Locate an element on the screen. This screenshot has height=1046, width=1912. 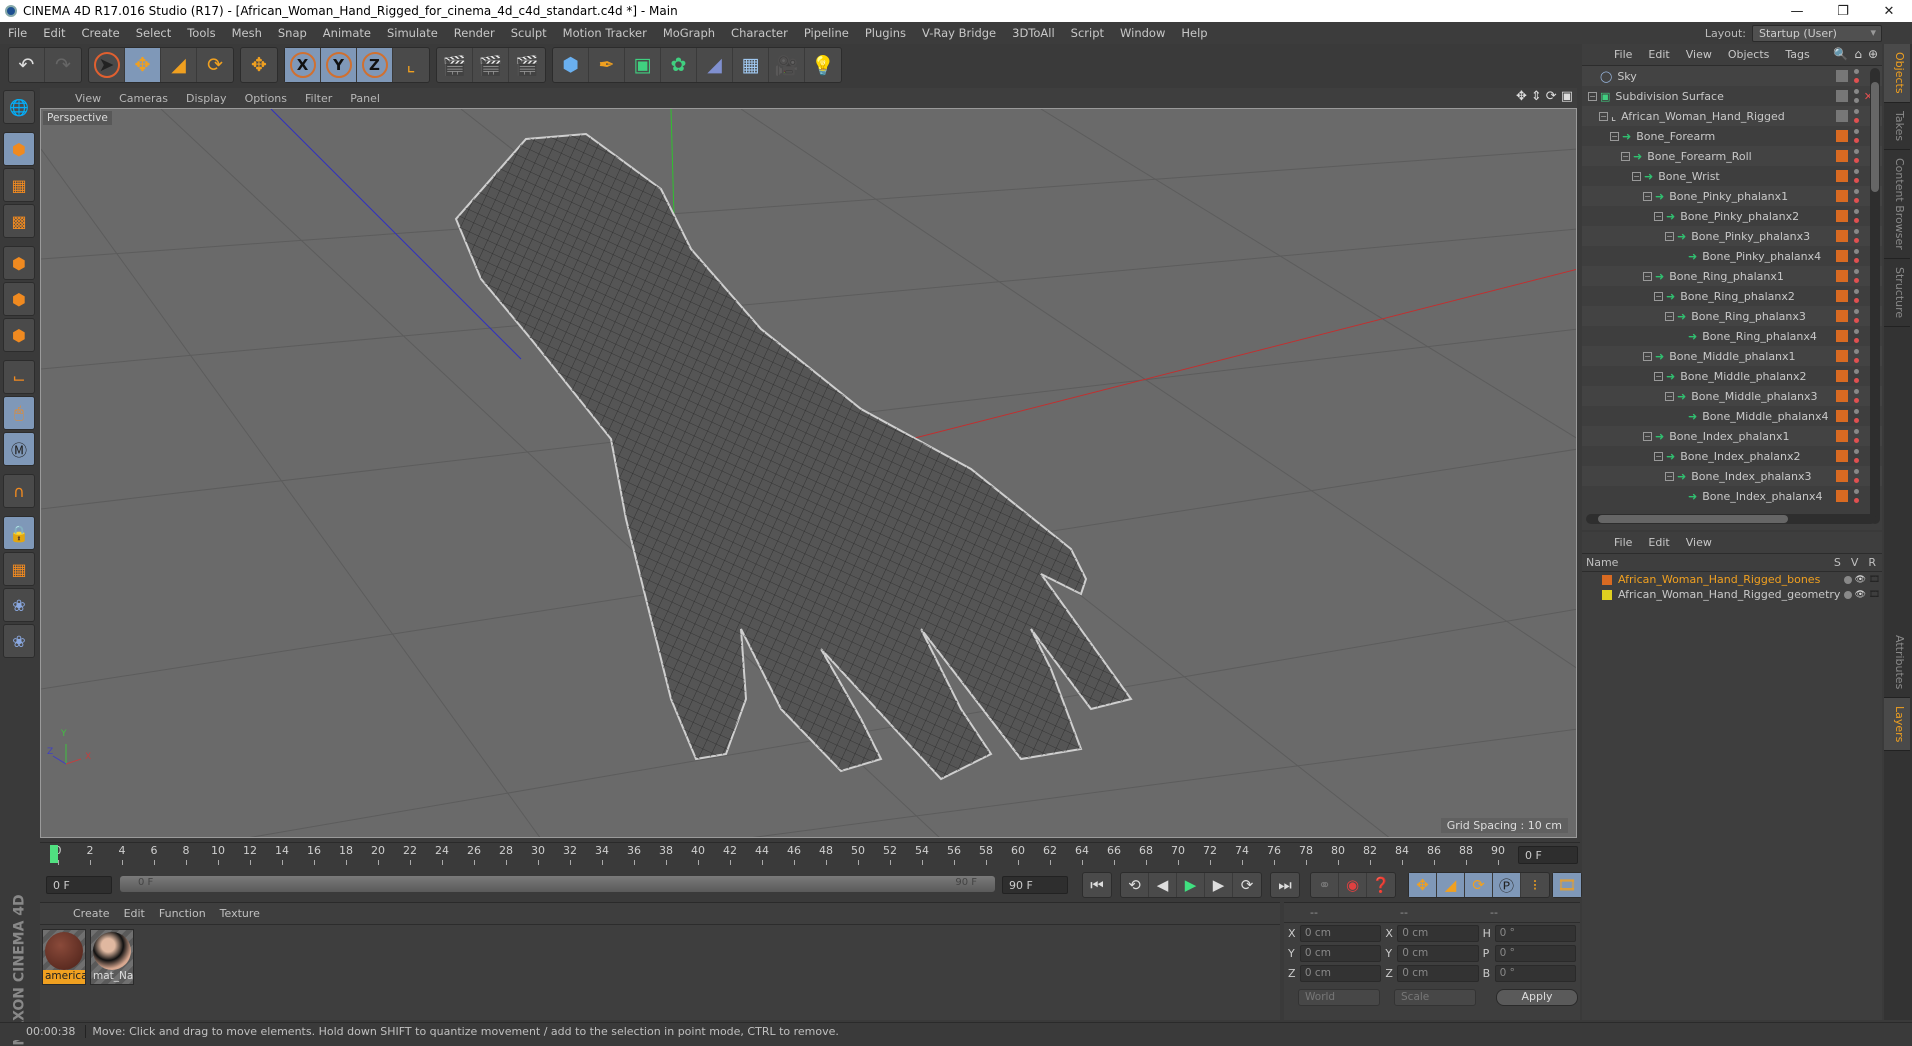
restore-button: ❐ is located at coordinates (1843, 11).